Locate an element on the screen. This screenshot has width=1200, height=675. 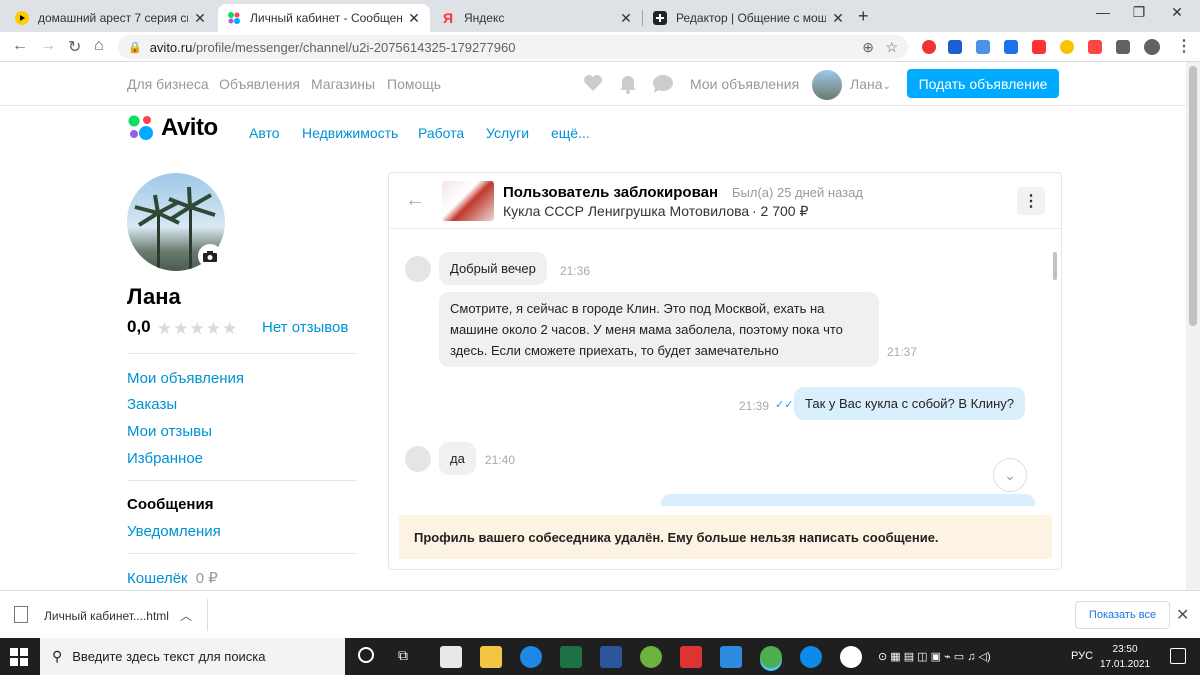
nav-my-ads: Мои объявления is located at coordinates (744, 84).